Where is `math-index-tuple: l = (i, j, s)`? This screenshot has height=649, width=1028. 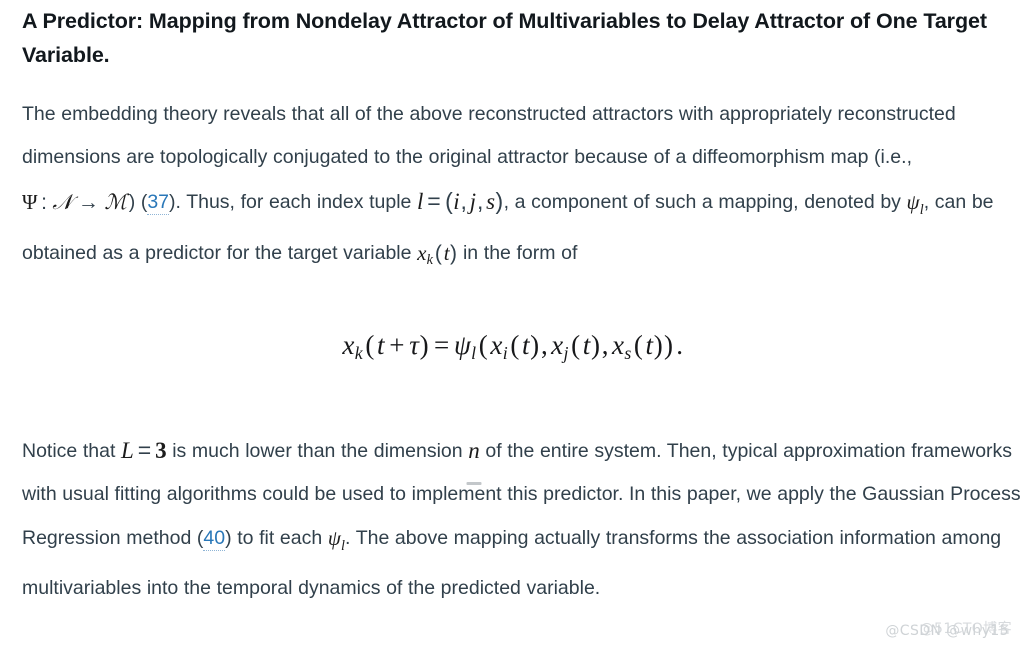 math-index-tuple: l = (i, j, s) is located at coordinates (460, 201).